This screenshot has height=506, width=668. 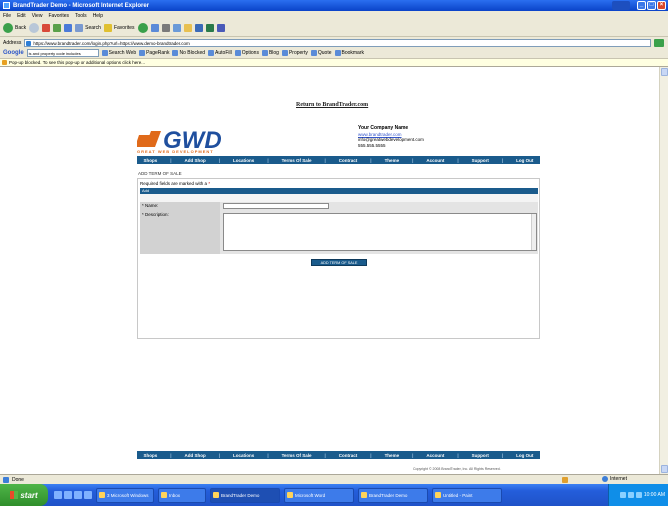 What do you see at coordinates (337, 53) in the screenshot?
I see `bookmark-icon` at bounding box center [337, 53].